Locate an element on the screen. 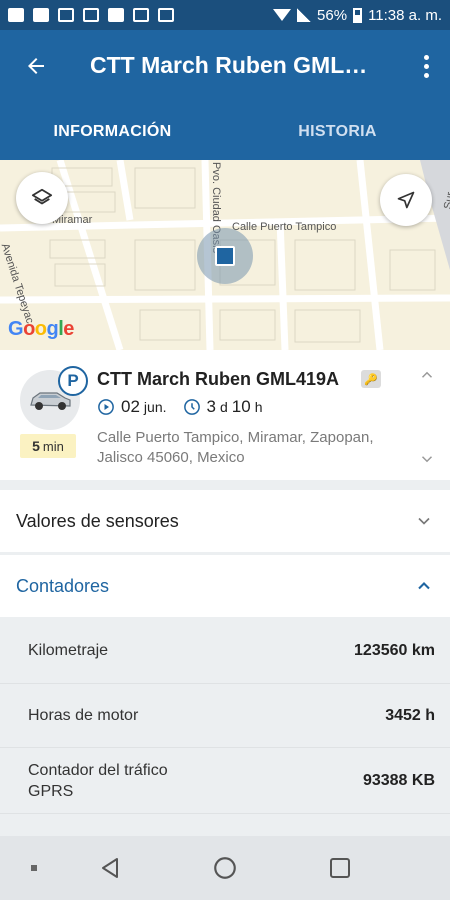 Image resolution: width=450 pixels, height=900 pixels. notification-icons is located at coordinates (91, 15).